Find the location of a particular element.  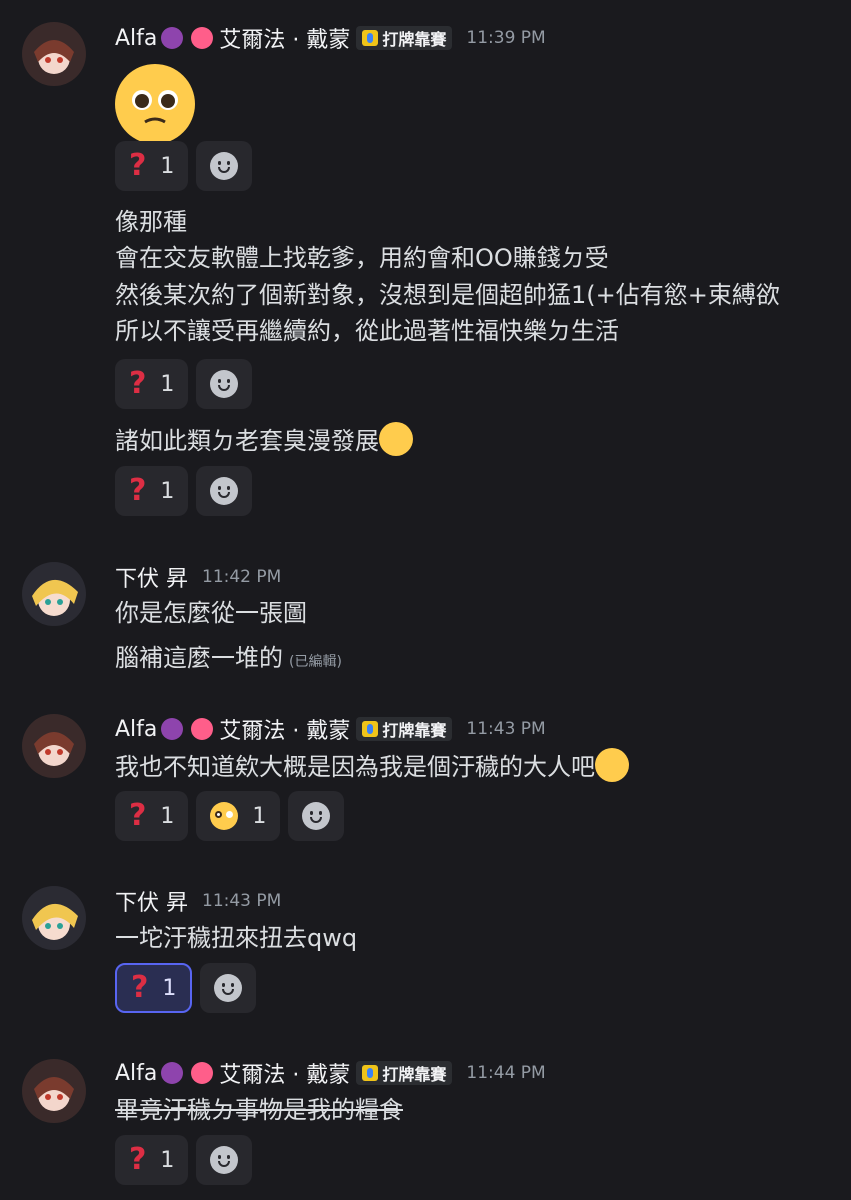

message-text: 我也不知道欸大概是因為我是個汙穢的大人吧 is located at coordinates (372, 766).